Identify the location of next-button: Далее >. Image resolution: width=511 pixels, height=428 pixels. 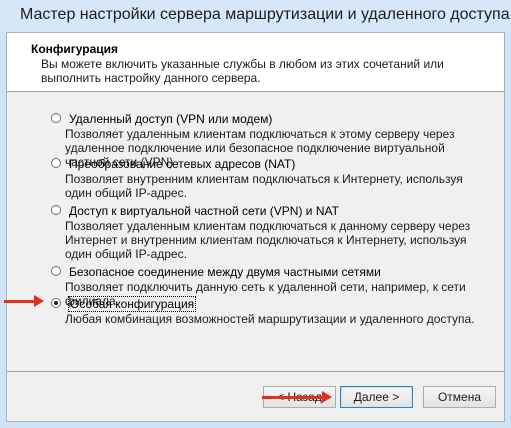
(376, 397).